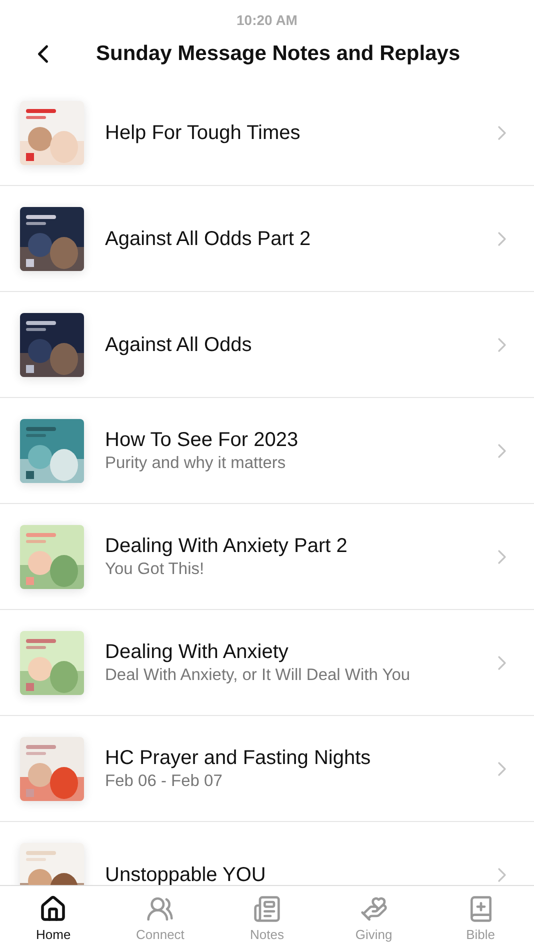 The width and height of the screenshot is (534, 950). I want to click on message-title: Help For Tough Times, so click(287, 133).